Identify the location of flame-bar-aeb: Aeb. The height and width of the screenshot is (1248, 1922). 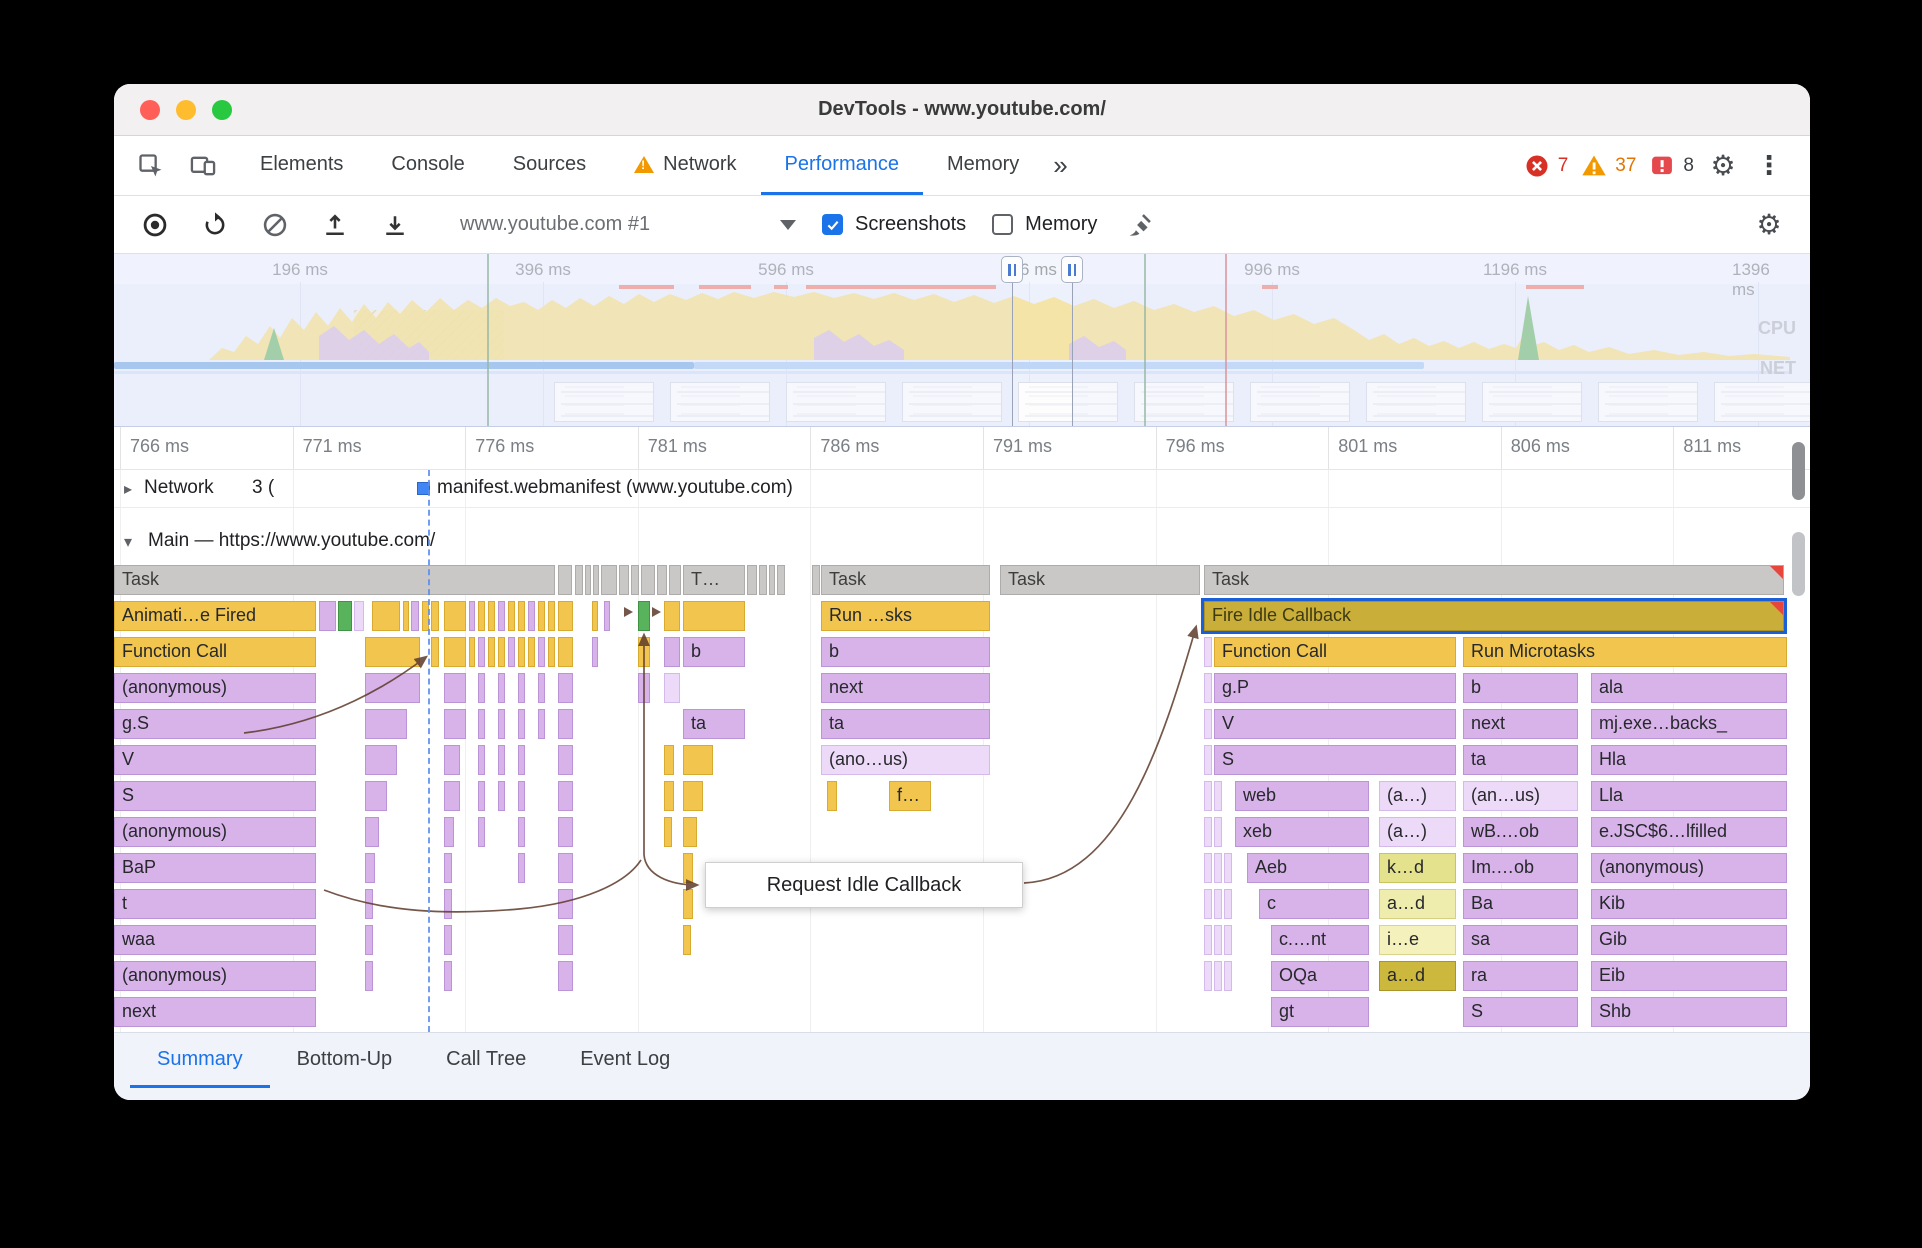
(1308, 868).